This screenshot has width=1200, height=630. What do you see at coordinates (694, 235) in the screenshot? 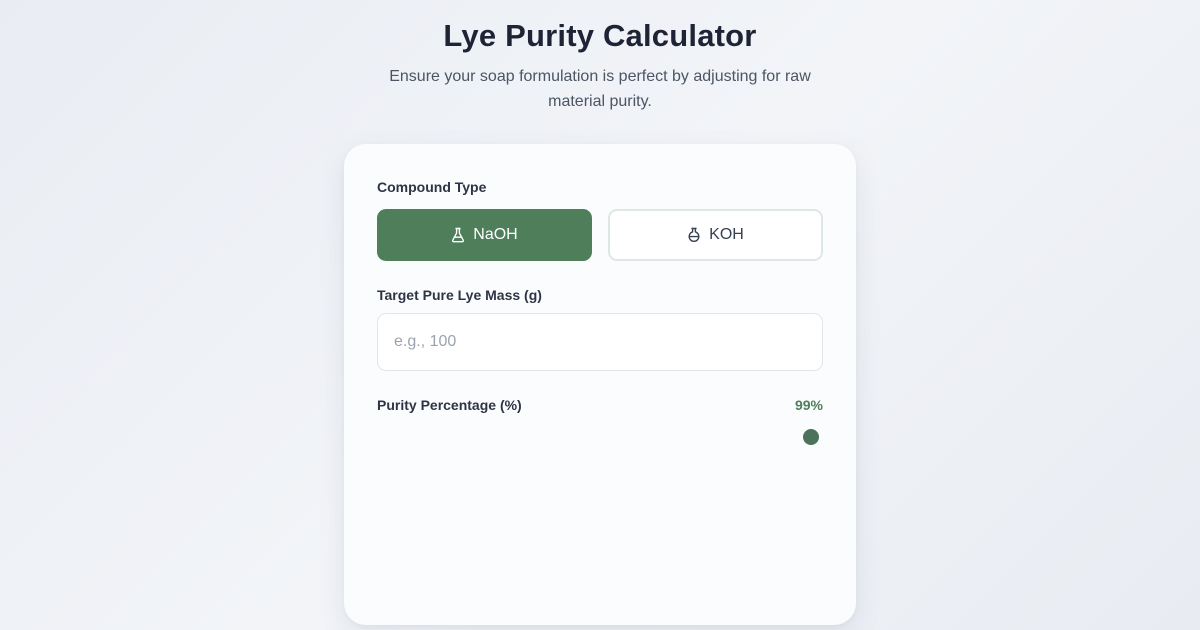
I see `beaker-icon` at bounding box center [694, 235].